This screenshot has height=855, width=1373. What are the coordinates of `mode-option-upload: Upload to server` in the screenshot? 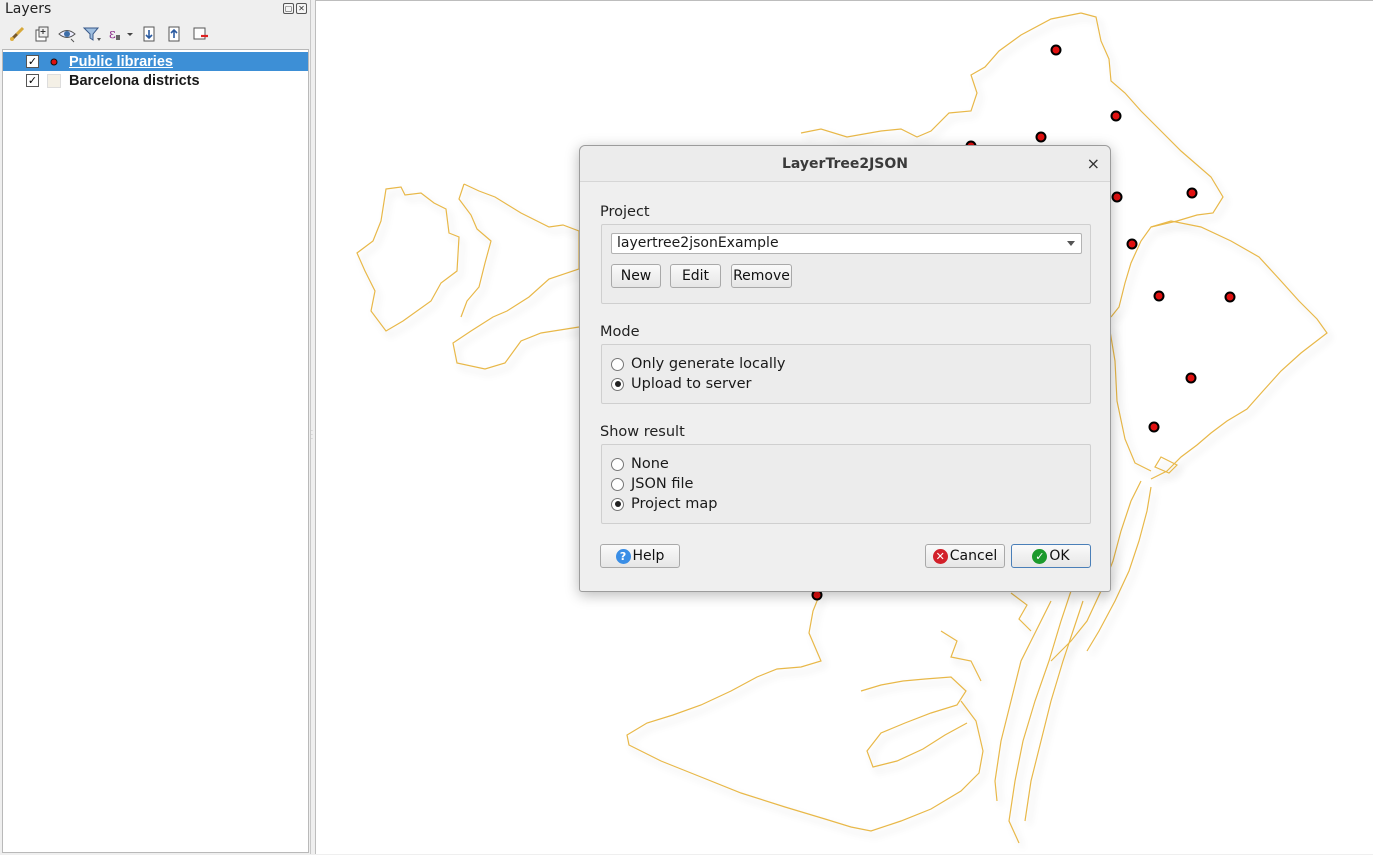 It's located at (681, 384).